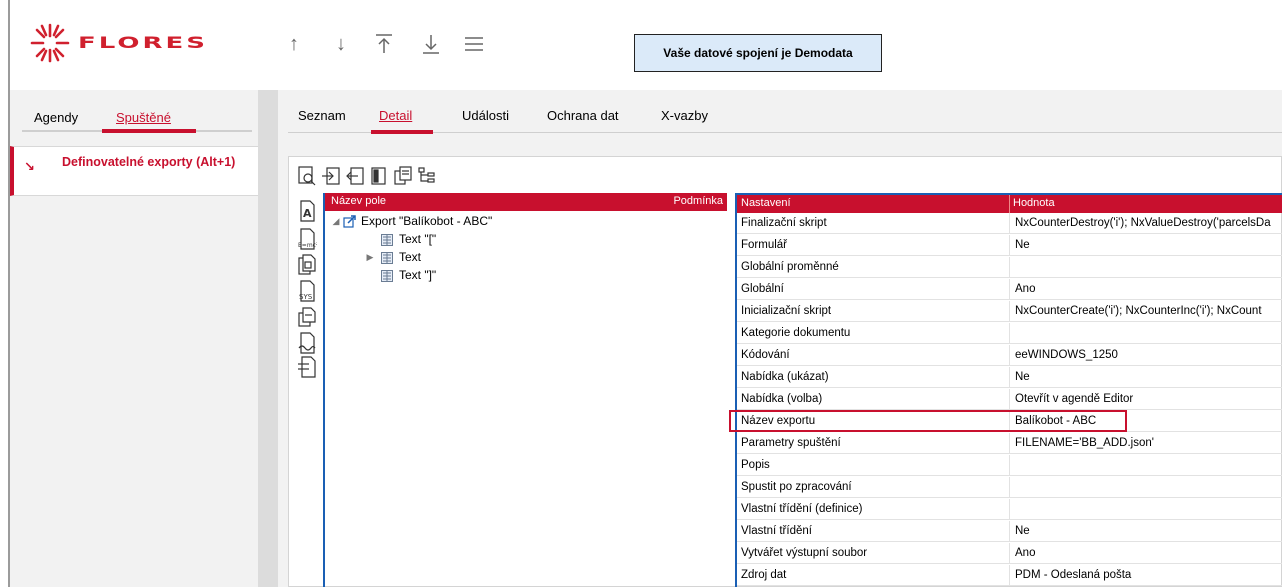  What do you see at coordinates (427, 176) in the screenshot?
I see `tree-icon` at bounding box center [427, 176].